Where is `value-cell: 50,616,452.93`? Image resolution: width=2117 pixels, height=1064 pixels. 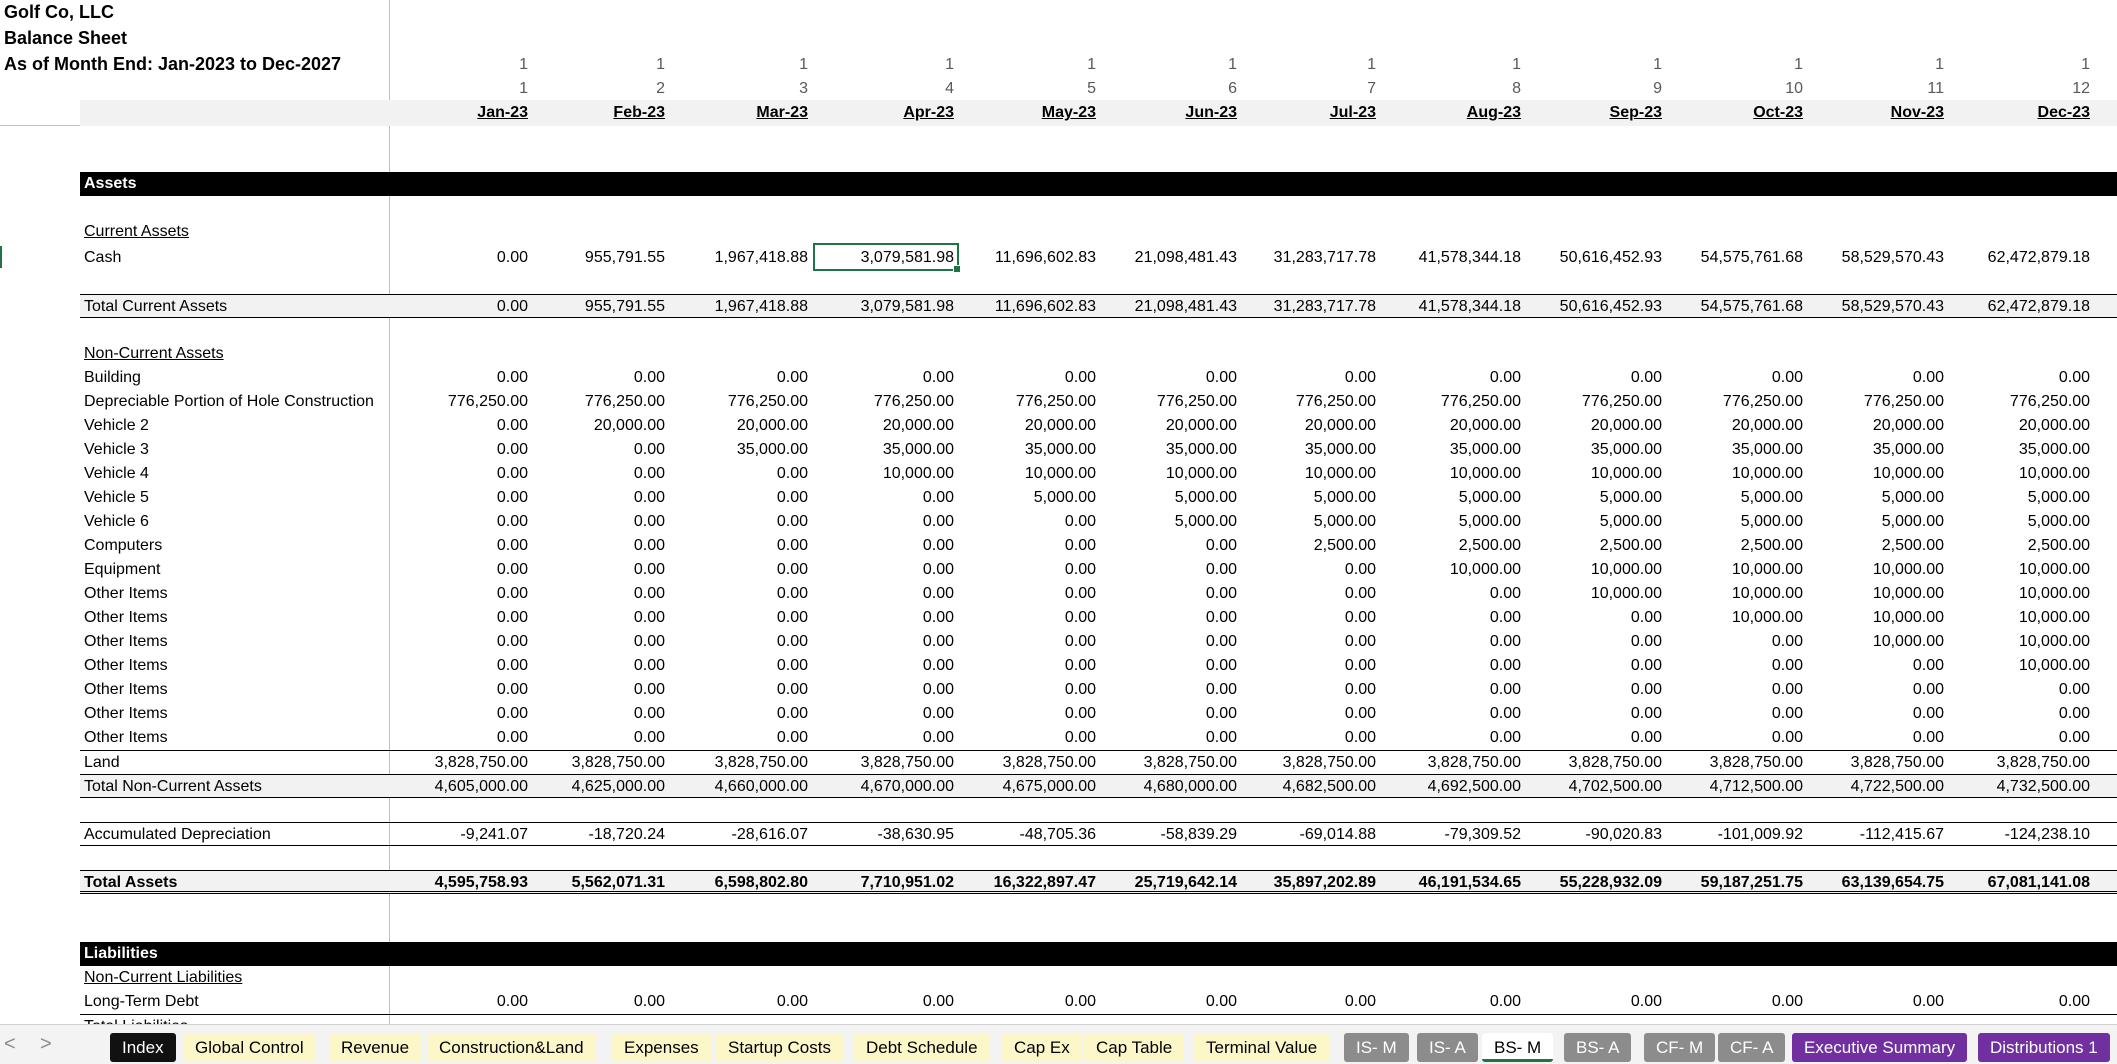
value-cell: 50,616,452.93 is located at coordinates (1597, 307).